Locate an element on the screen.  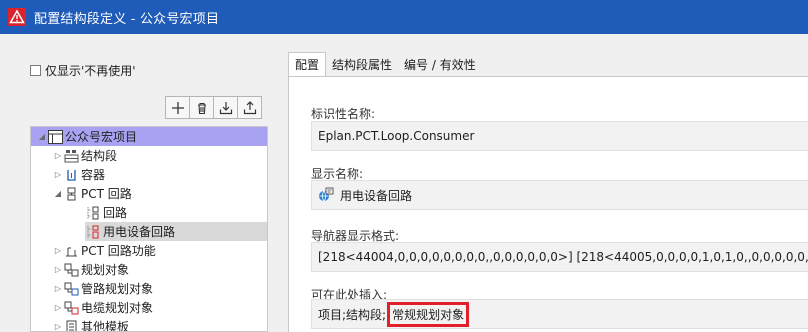
identifier-field: Eplan.PCT.Loop.Consumer is located at coordinates (559, 136).